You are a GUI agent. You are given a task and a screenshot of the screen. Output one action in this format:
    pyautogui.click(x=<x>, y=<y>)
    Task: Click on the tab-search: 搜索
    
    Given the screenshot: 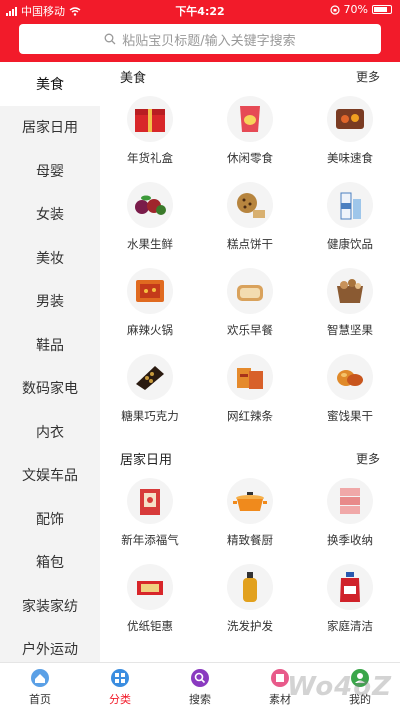 What is the action you would take?
    pyautogui.click(x=200, y=687)
    